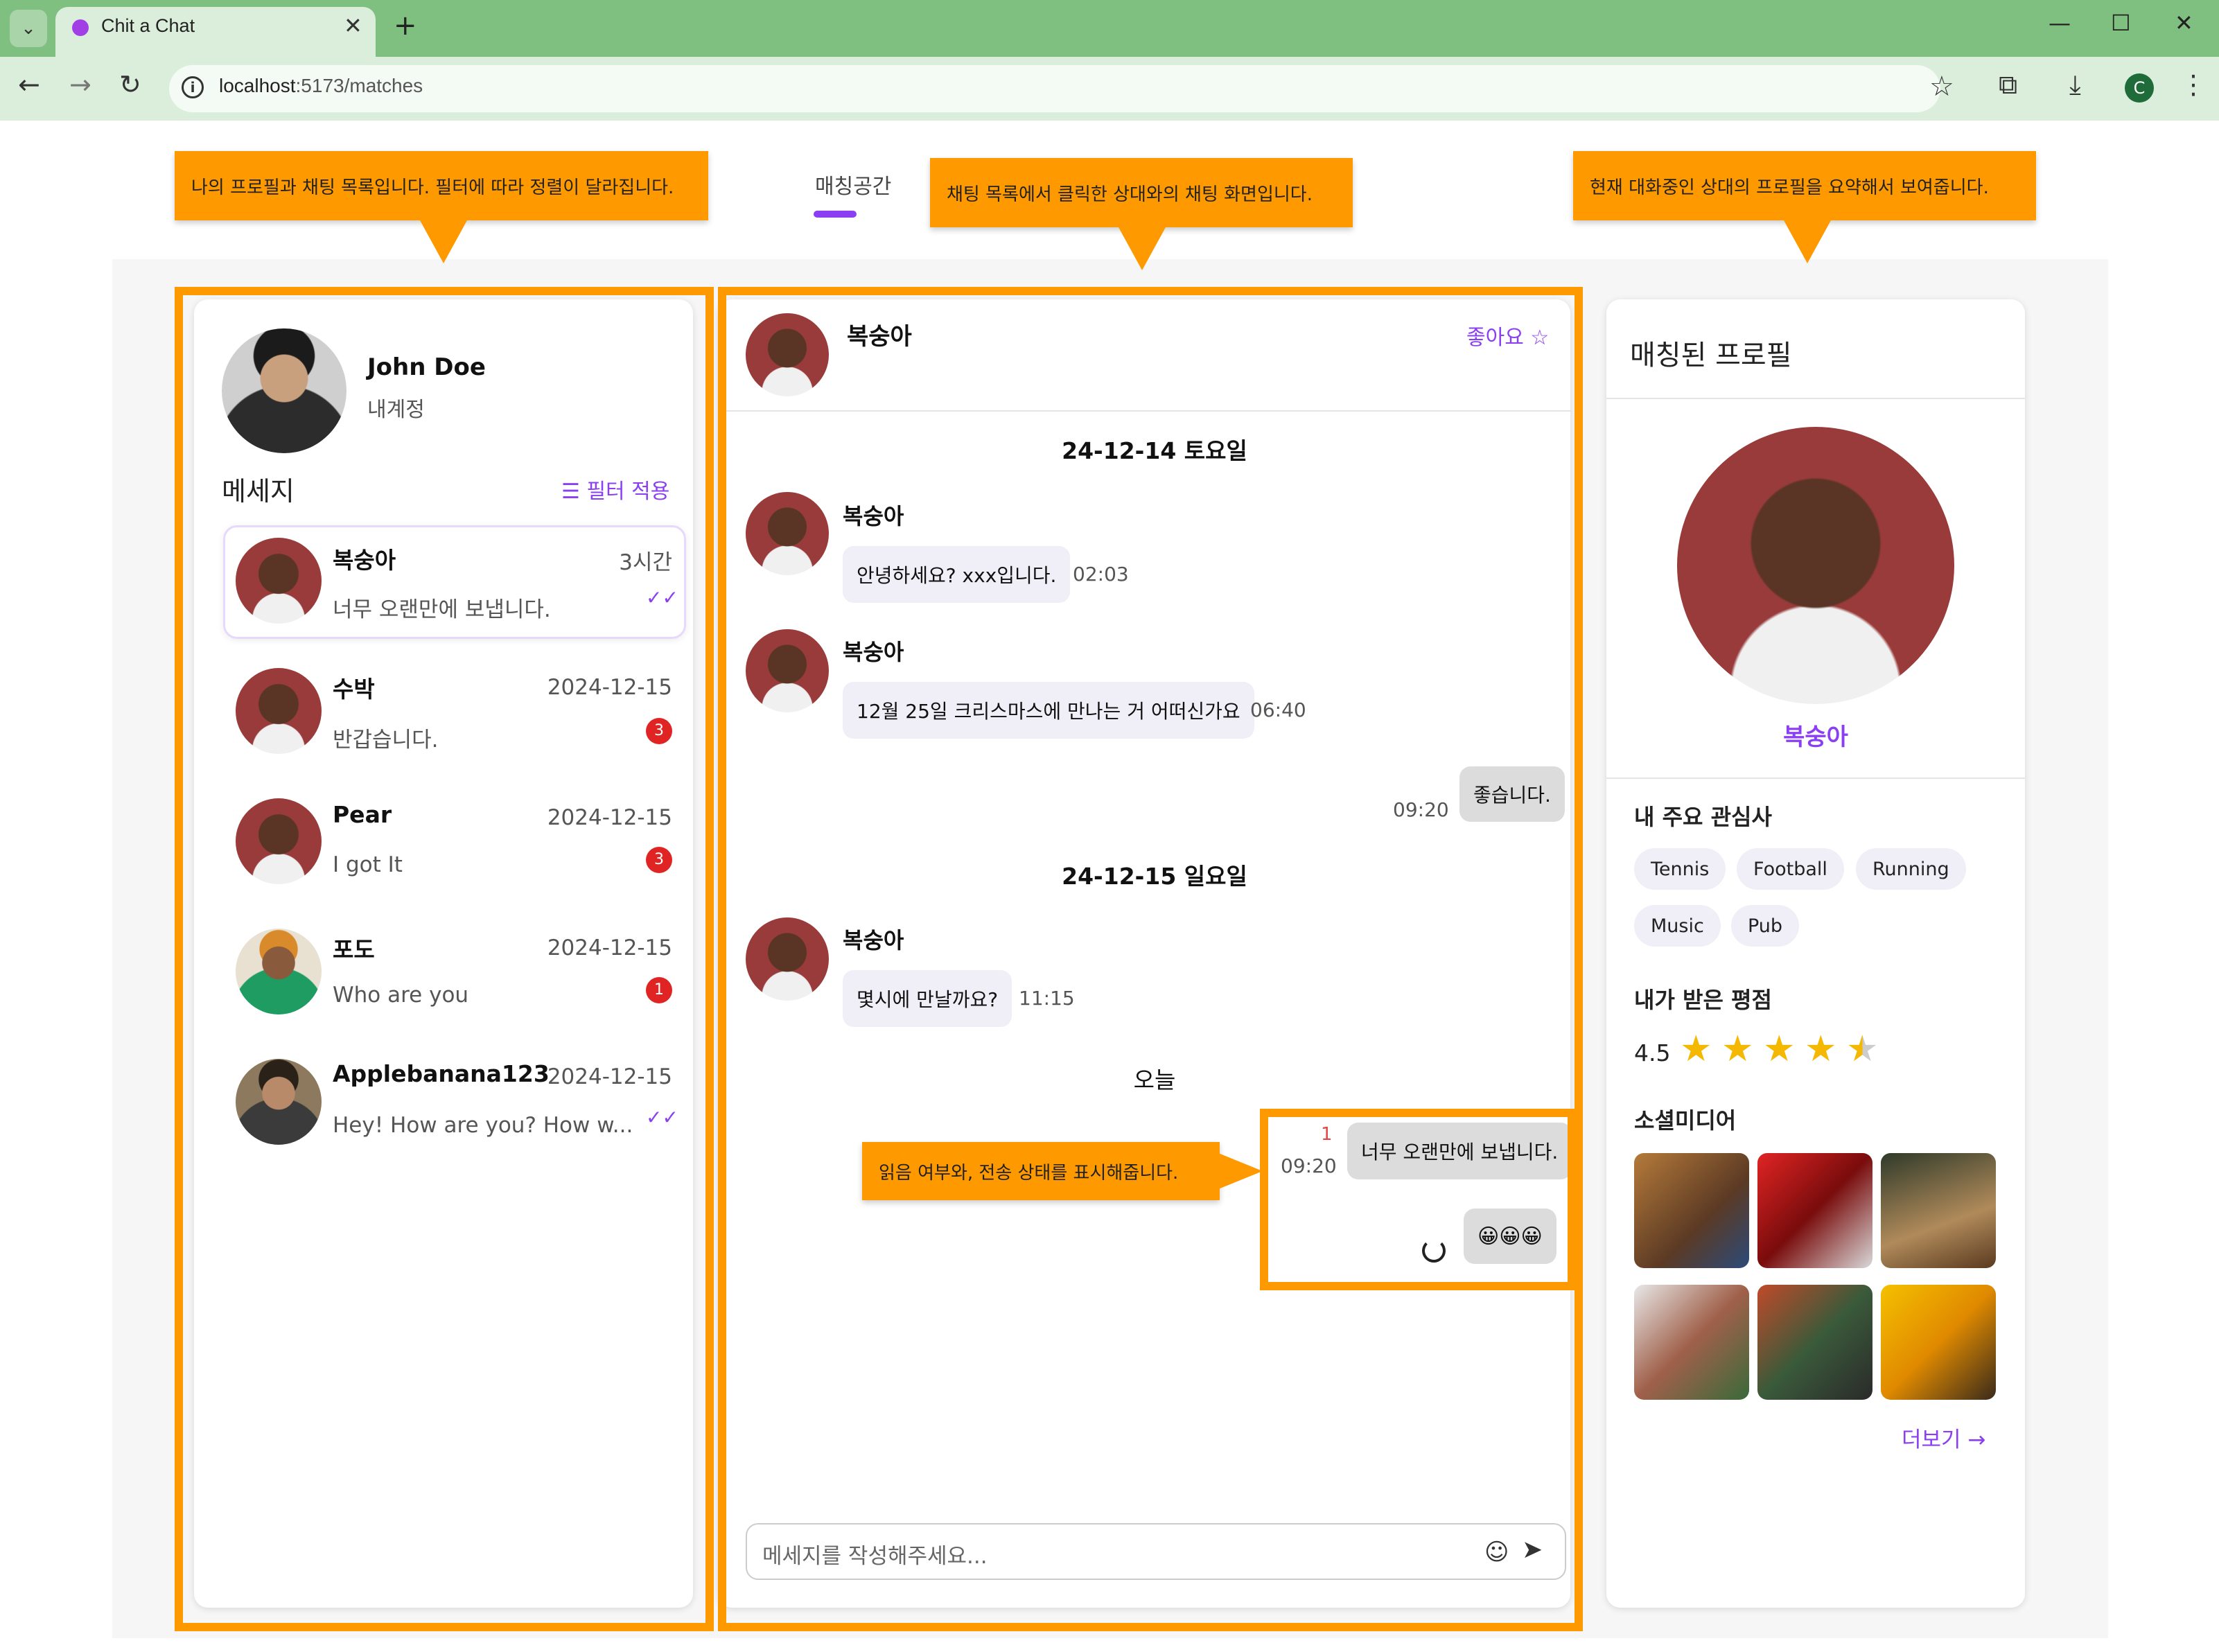  I want to click on matched-profile-photo, so click(1815, 565).